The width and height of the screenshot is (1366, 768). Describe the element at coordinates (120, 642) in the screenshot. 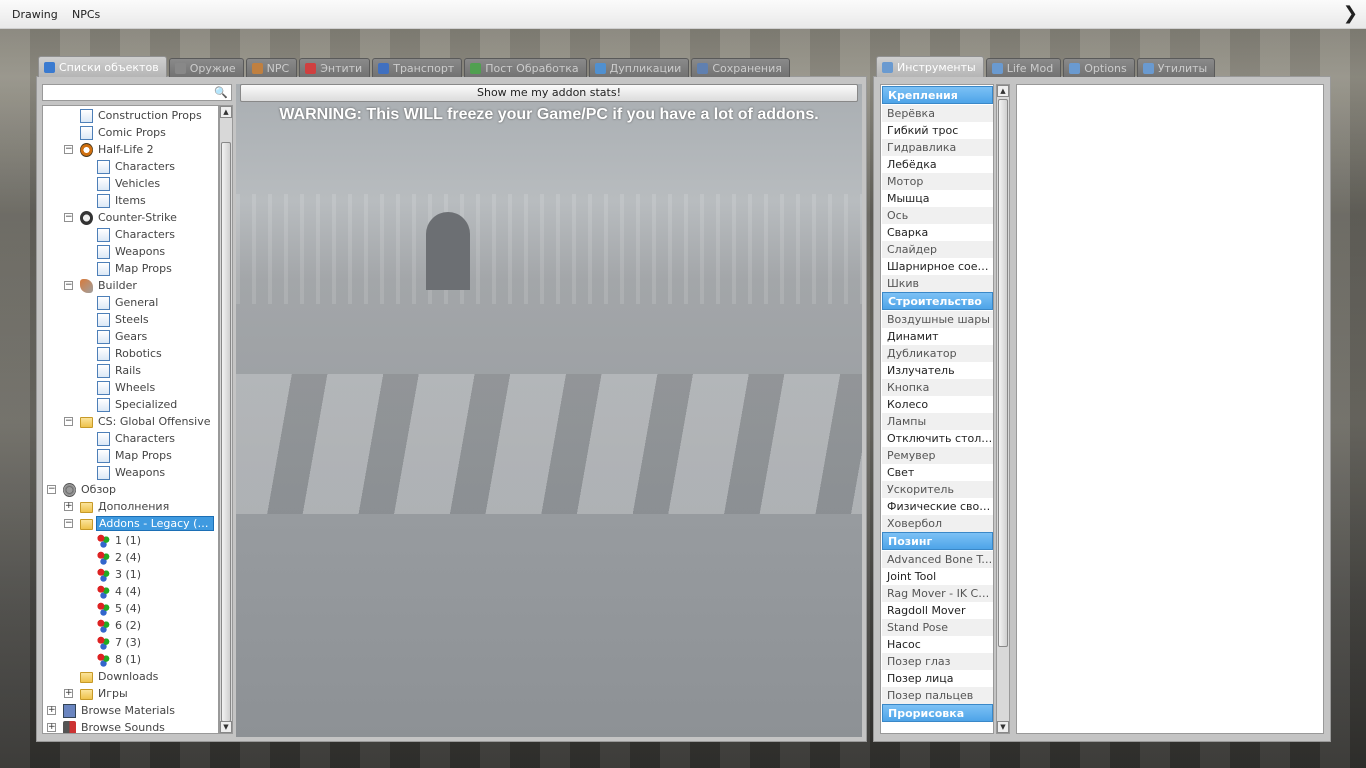

I see `tree-node: 7 (3)` at that location.